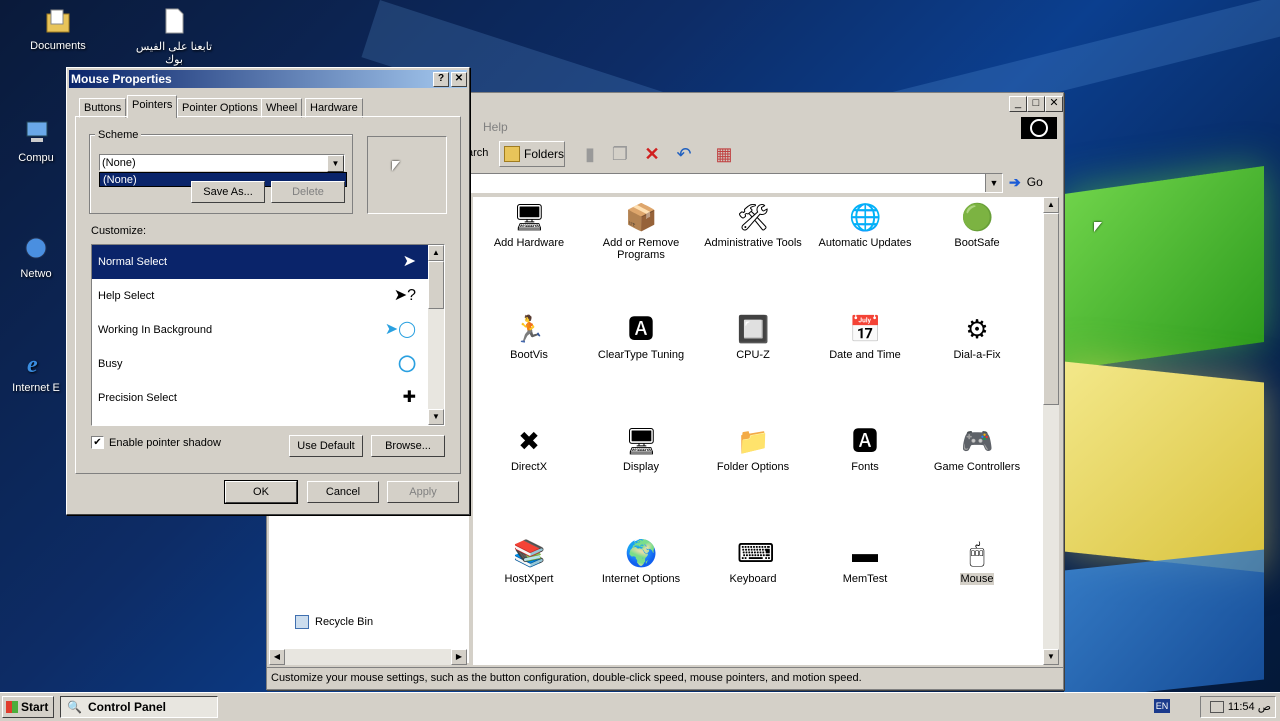 This screenshot has width=1280, height=721. Describe the element at coordinates (58, 46) in the screenshot. I see `desktop-icon-label: Documents` at that location.